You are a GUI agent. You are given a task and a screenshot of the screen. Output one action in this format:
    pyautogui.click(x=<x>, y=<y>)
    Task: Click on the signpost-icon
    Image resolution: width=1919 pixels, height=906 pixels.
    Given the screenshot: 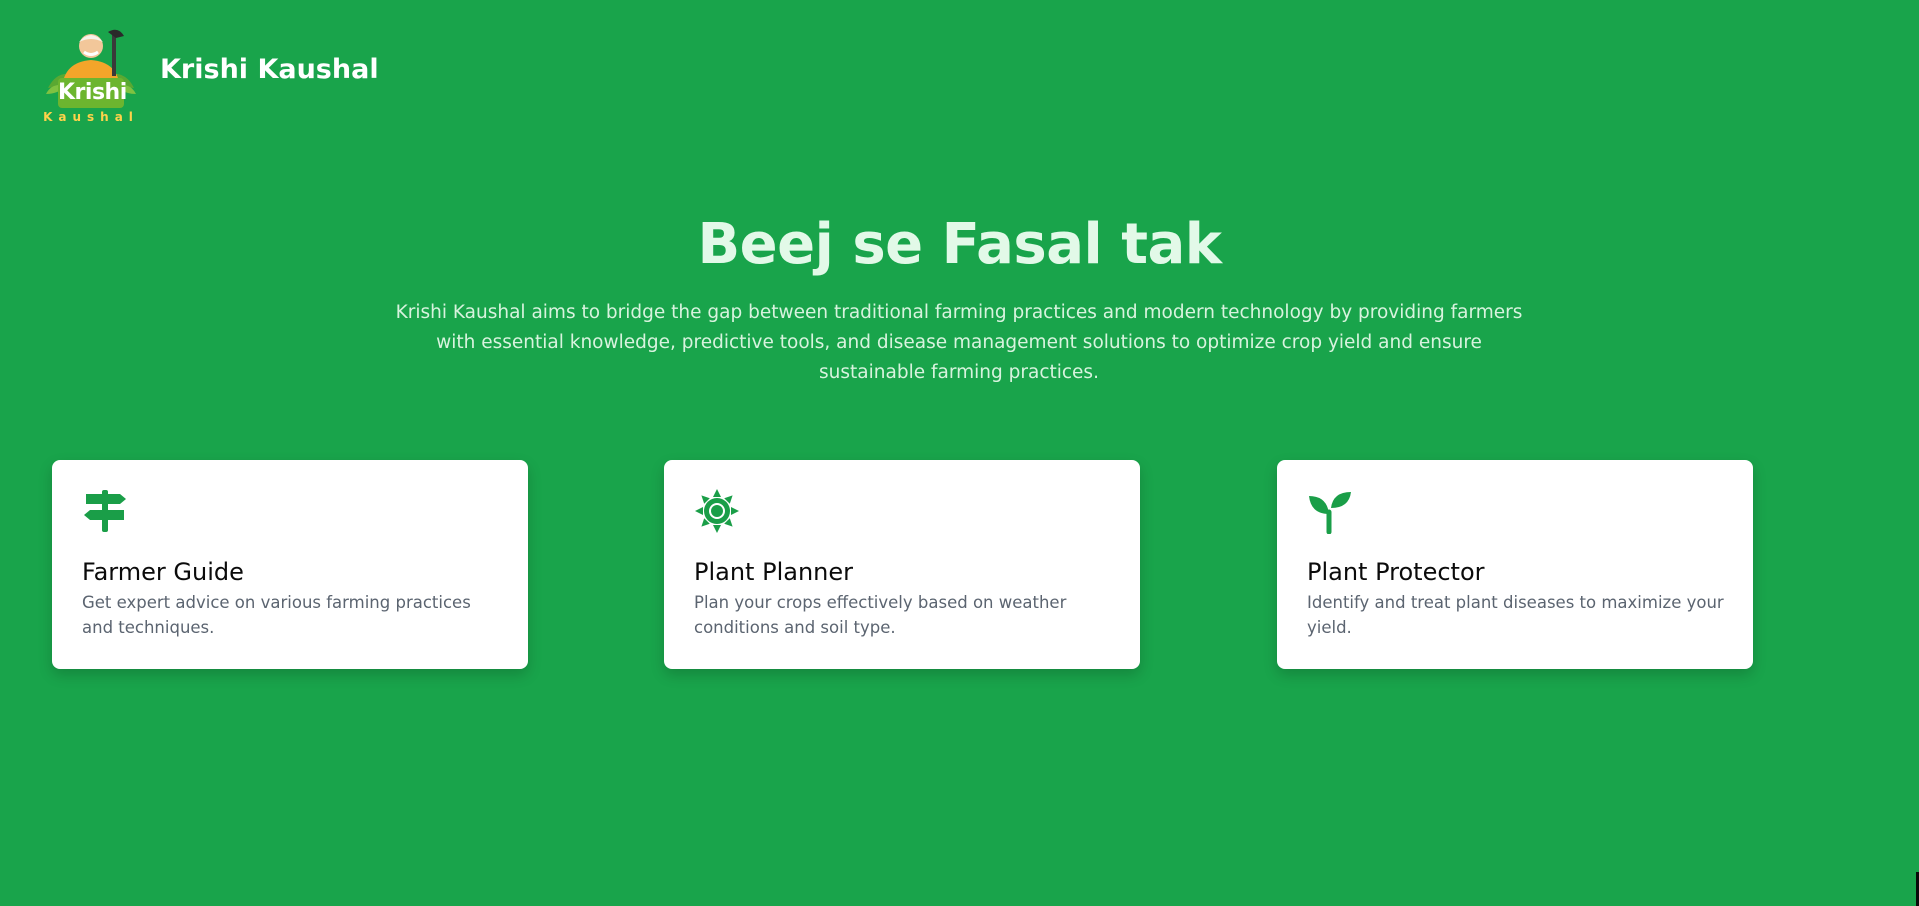 What is the action you would take?
    pyautogui.click(x=105, y=511)
    